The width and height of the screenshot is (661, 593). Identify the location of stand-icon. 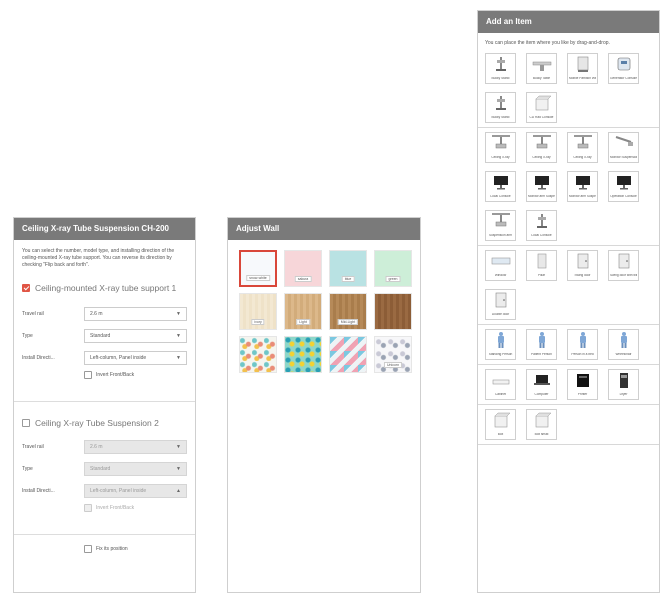
(542, 224).